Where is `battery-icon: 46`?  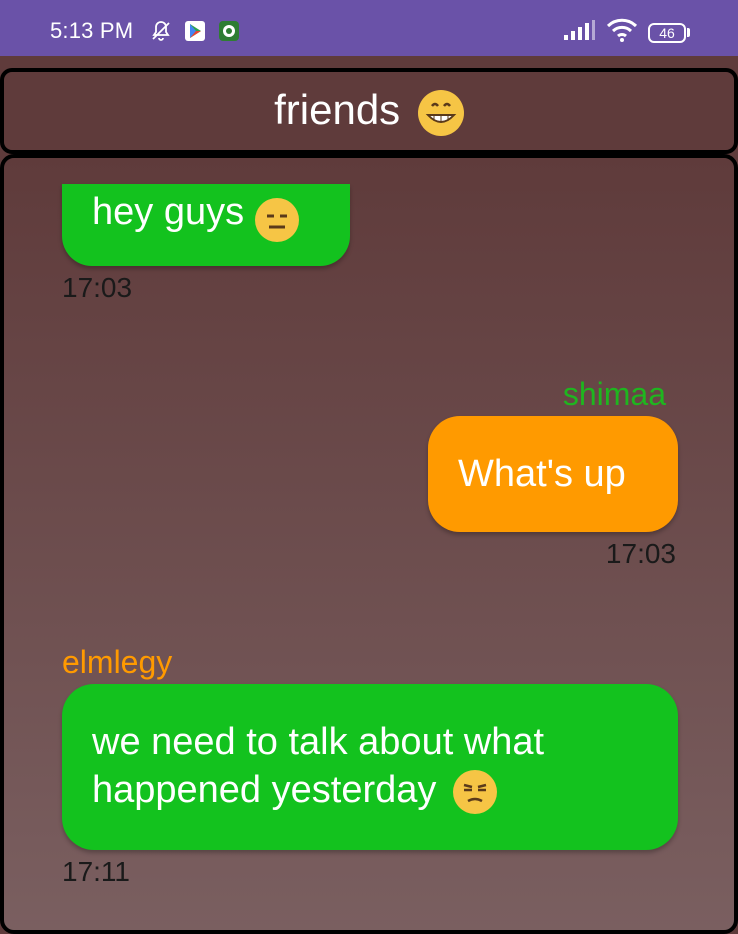 battery-icon: 46 is located at coordinates (669, 32).